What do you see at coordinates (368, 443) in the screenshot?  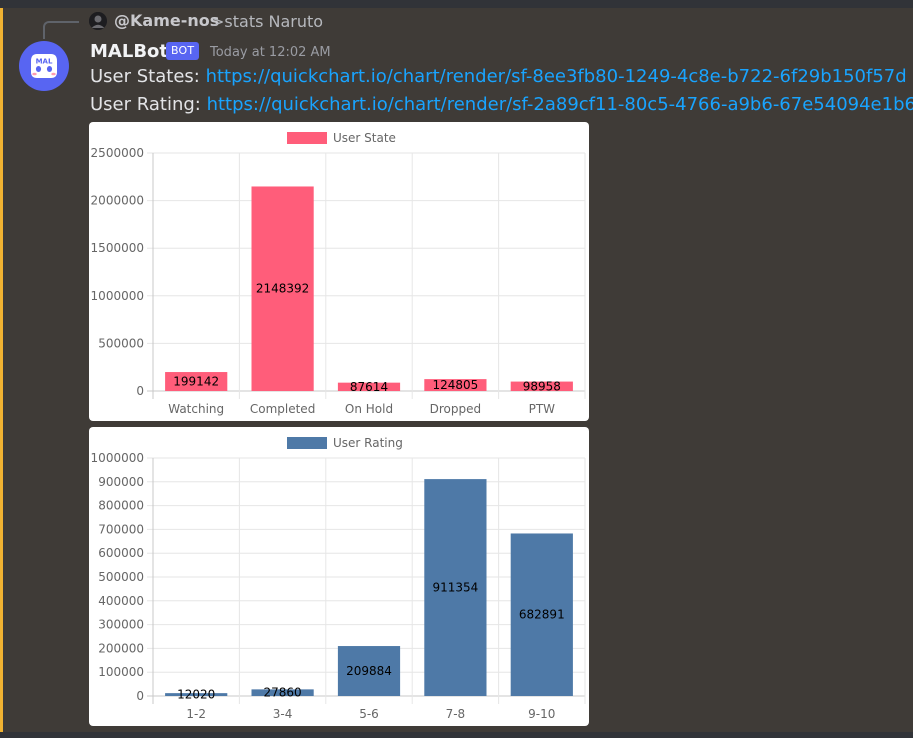 I see `legend-label: User Rating` at bounding box center [368, 443].